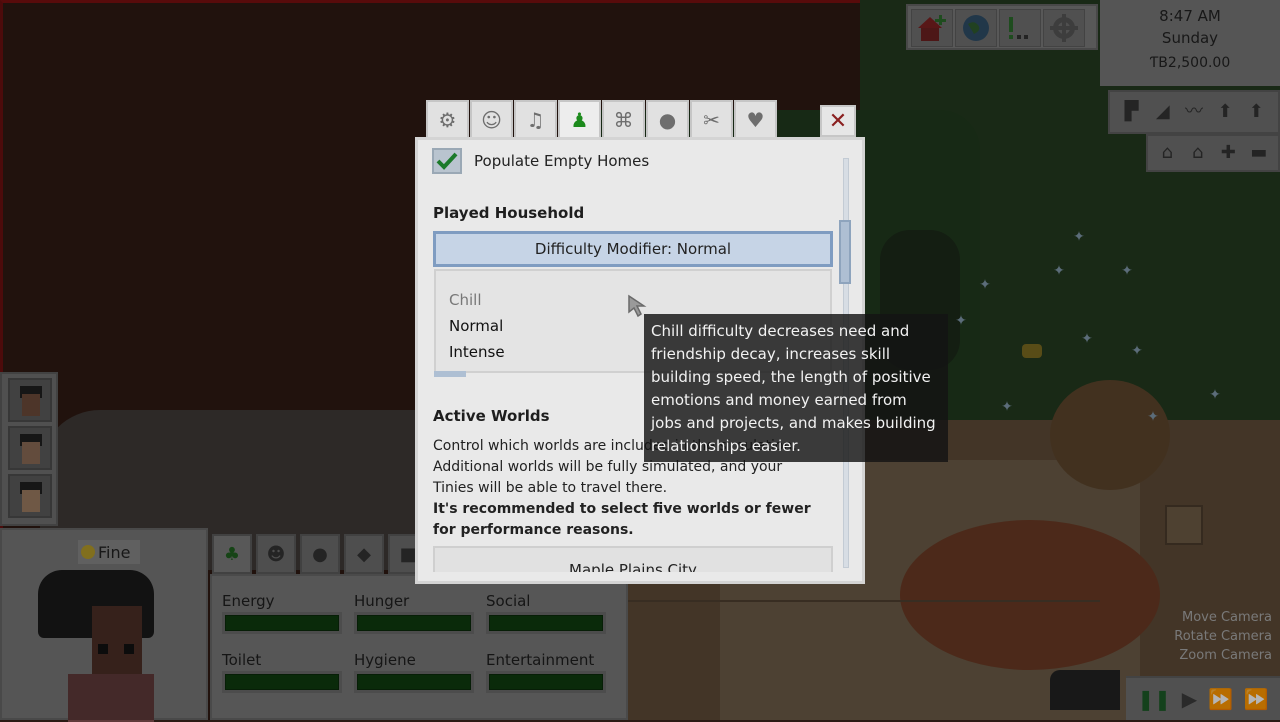 The image size is (1280, 722). I want to click on hint-rotate: Rotate Camera, so click(1223, 636).